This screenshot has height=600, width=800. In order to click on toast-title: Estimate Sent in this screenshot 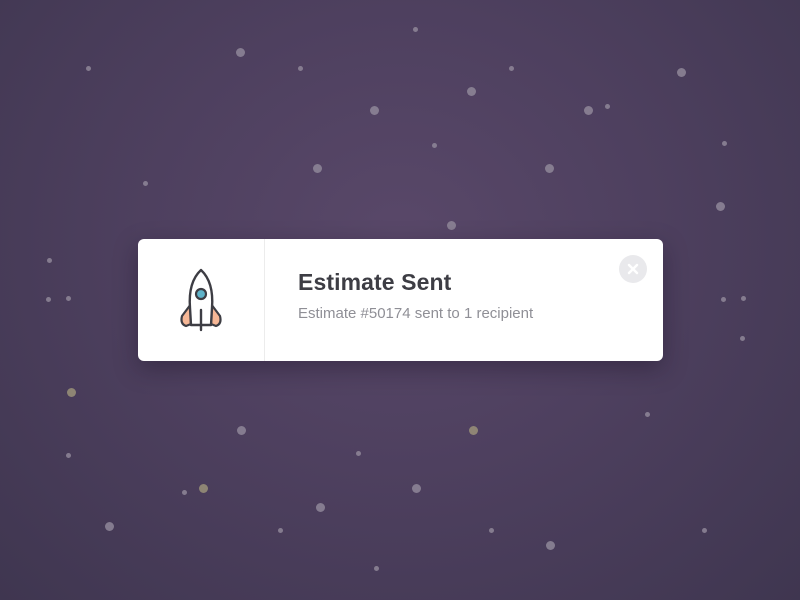, I will do `click(375, 282)`.